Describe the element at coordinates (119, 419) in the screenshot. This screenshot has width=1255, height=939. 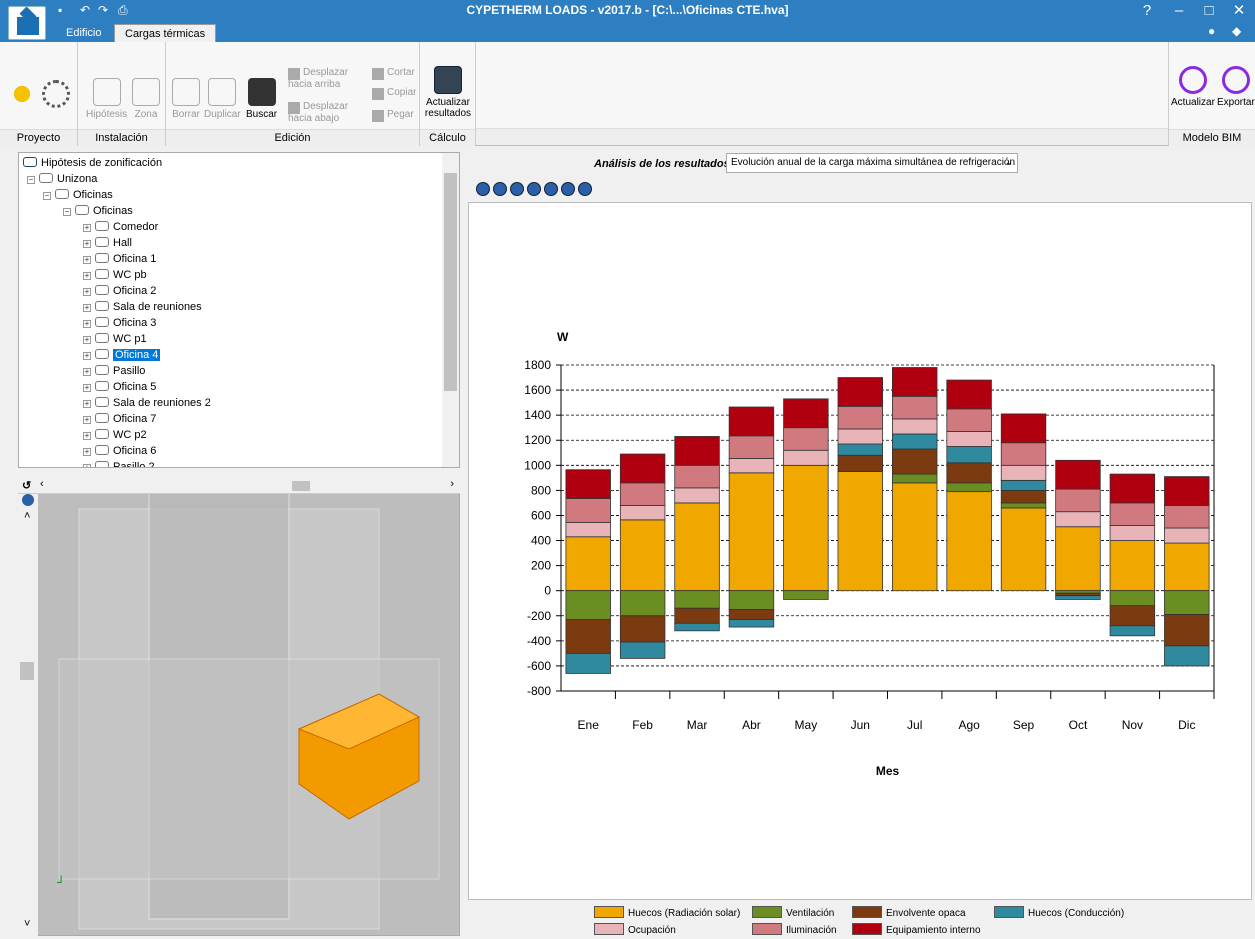
I see `tree-item: + Oficina 7` at that location.